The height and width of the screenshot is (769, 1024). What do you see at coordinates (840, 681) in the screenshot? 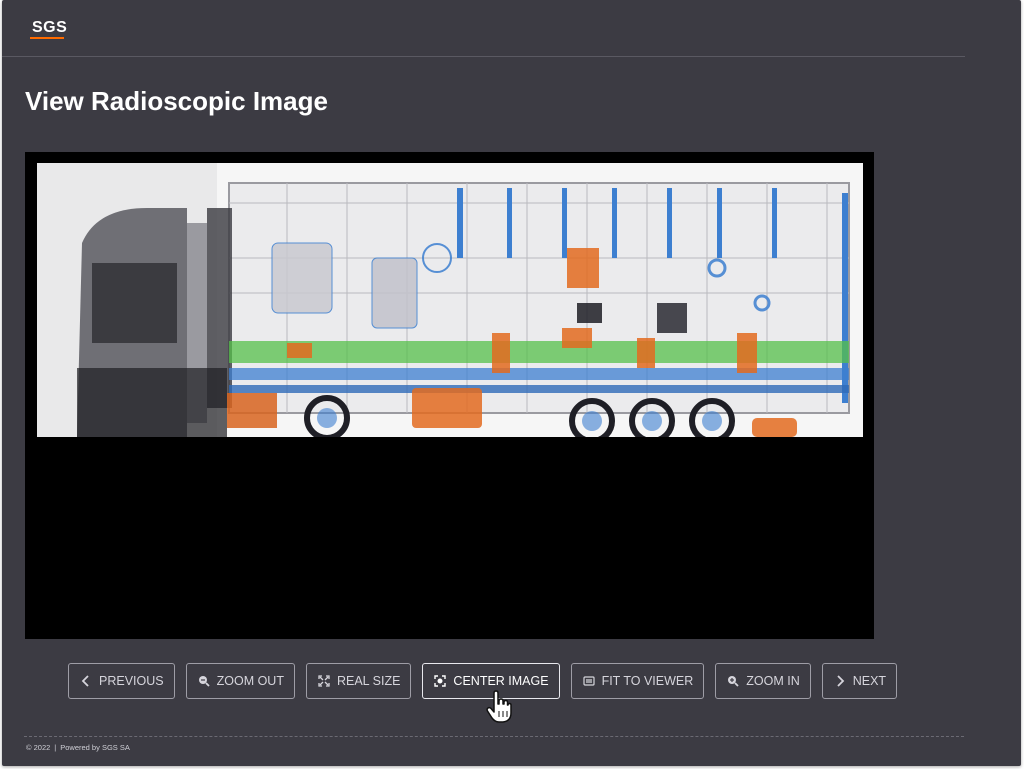
I see `chevron-right-icon` at bounding box center [840, 681].